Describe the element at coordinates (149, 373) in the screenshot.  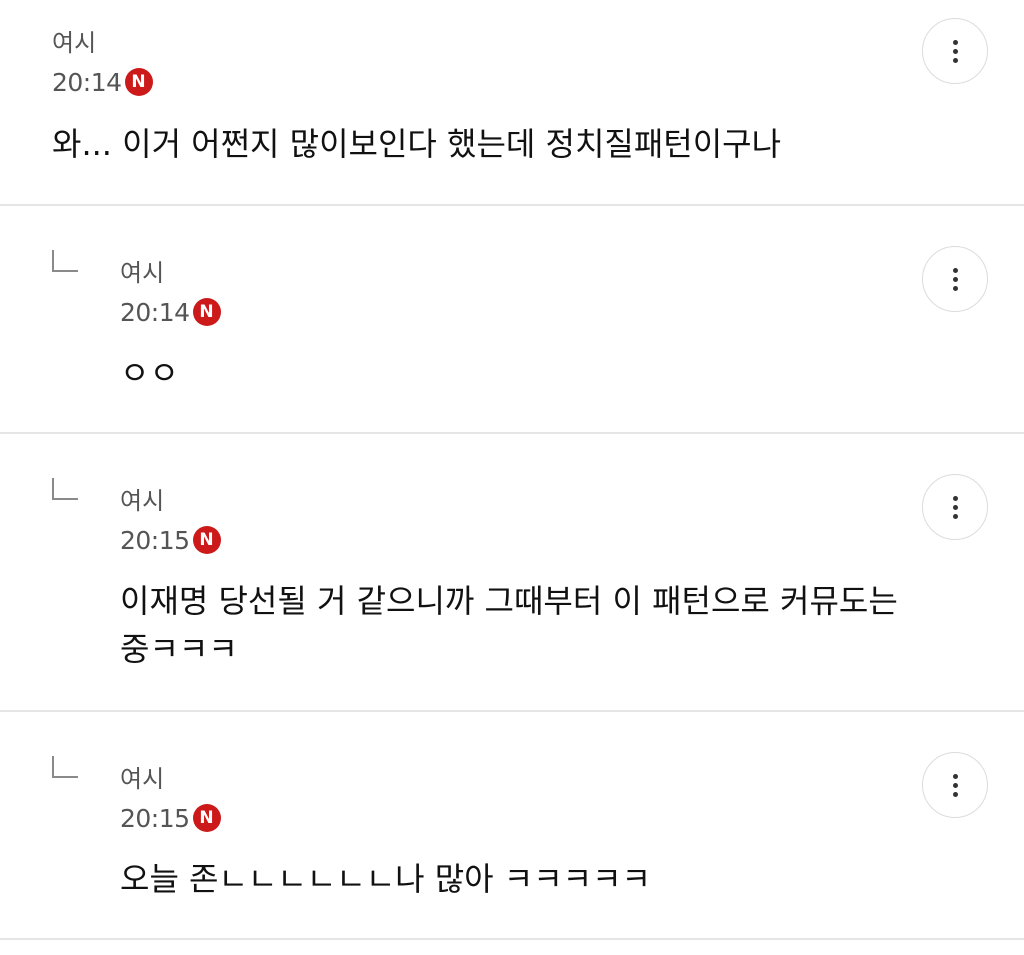
I see `comment-text: ㅇㅇ` at that location.